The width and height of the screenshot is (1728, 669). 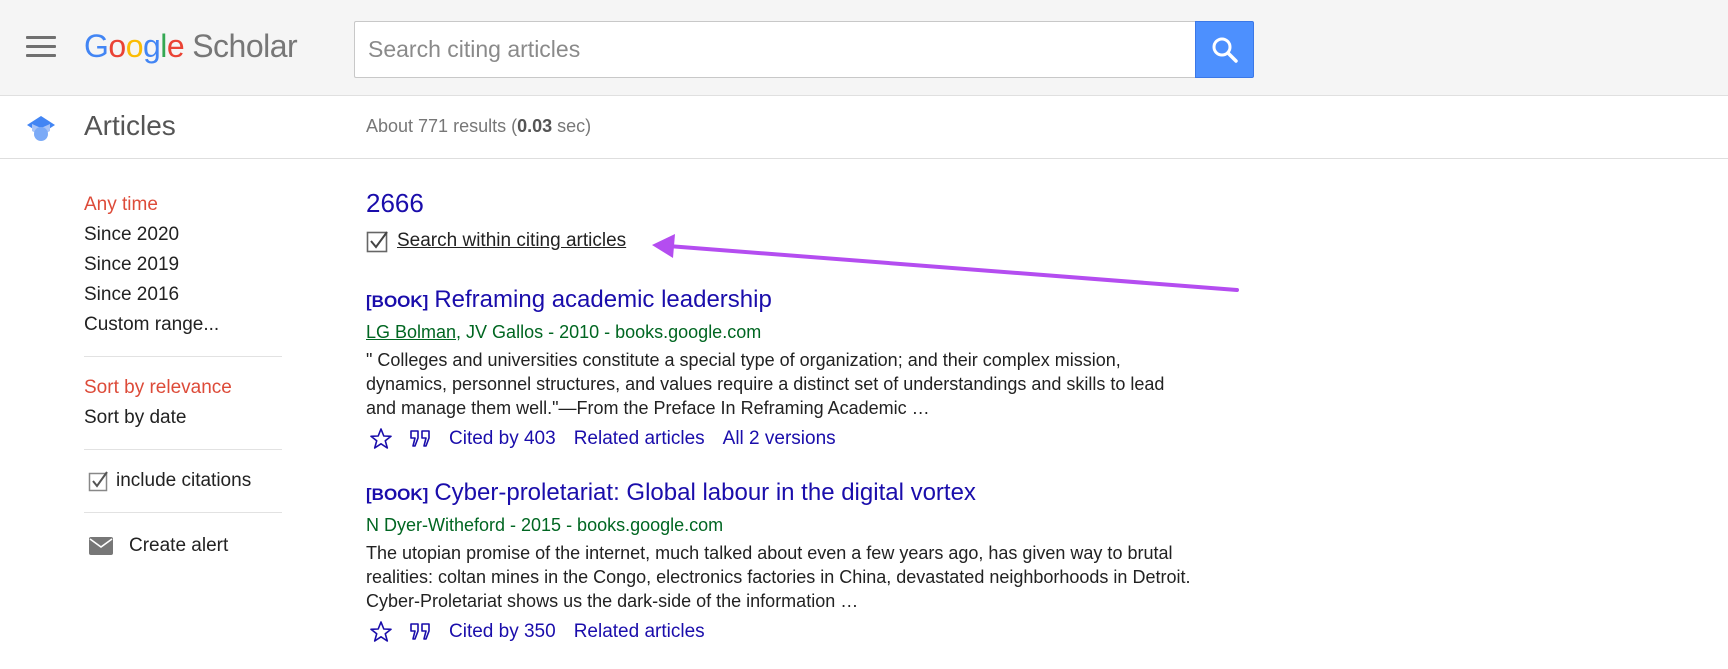 What do you see at coordinates (179, 545) in the screenshot?
I see `create-alert-label: Create alert` at bounding box center [179, 545].